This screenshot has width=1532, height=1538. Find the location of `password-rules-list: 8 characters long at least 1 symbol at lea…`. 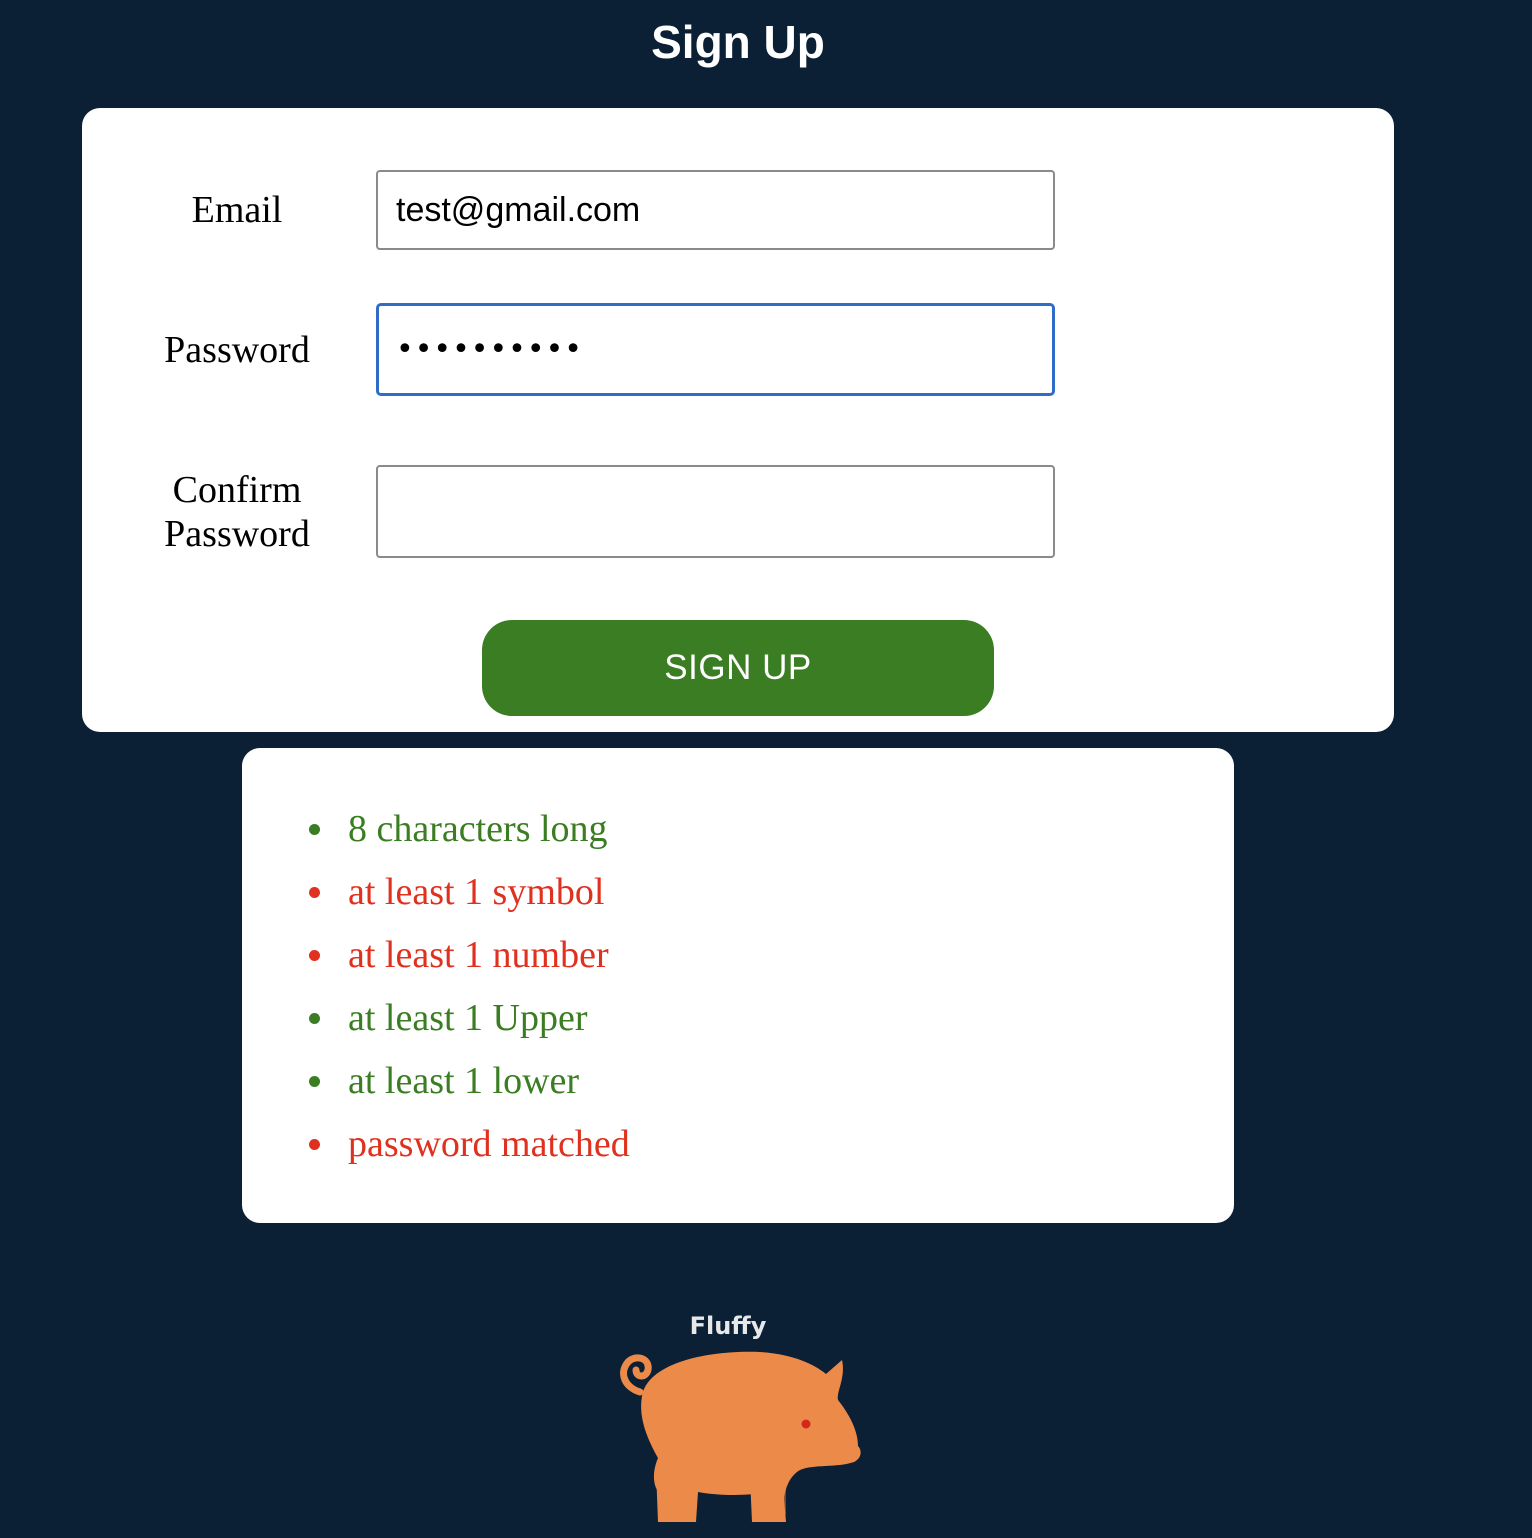

password-rules-list: 8 characters long at least 1 symbol at lea… is located at coordinates (467, 987).